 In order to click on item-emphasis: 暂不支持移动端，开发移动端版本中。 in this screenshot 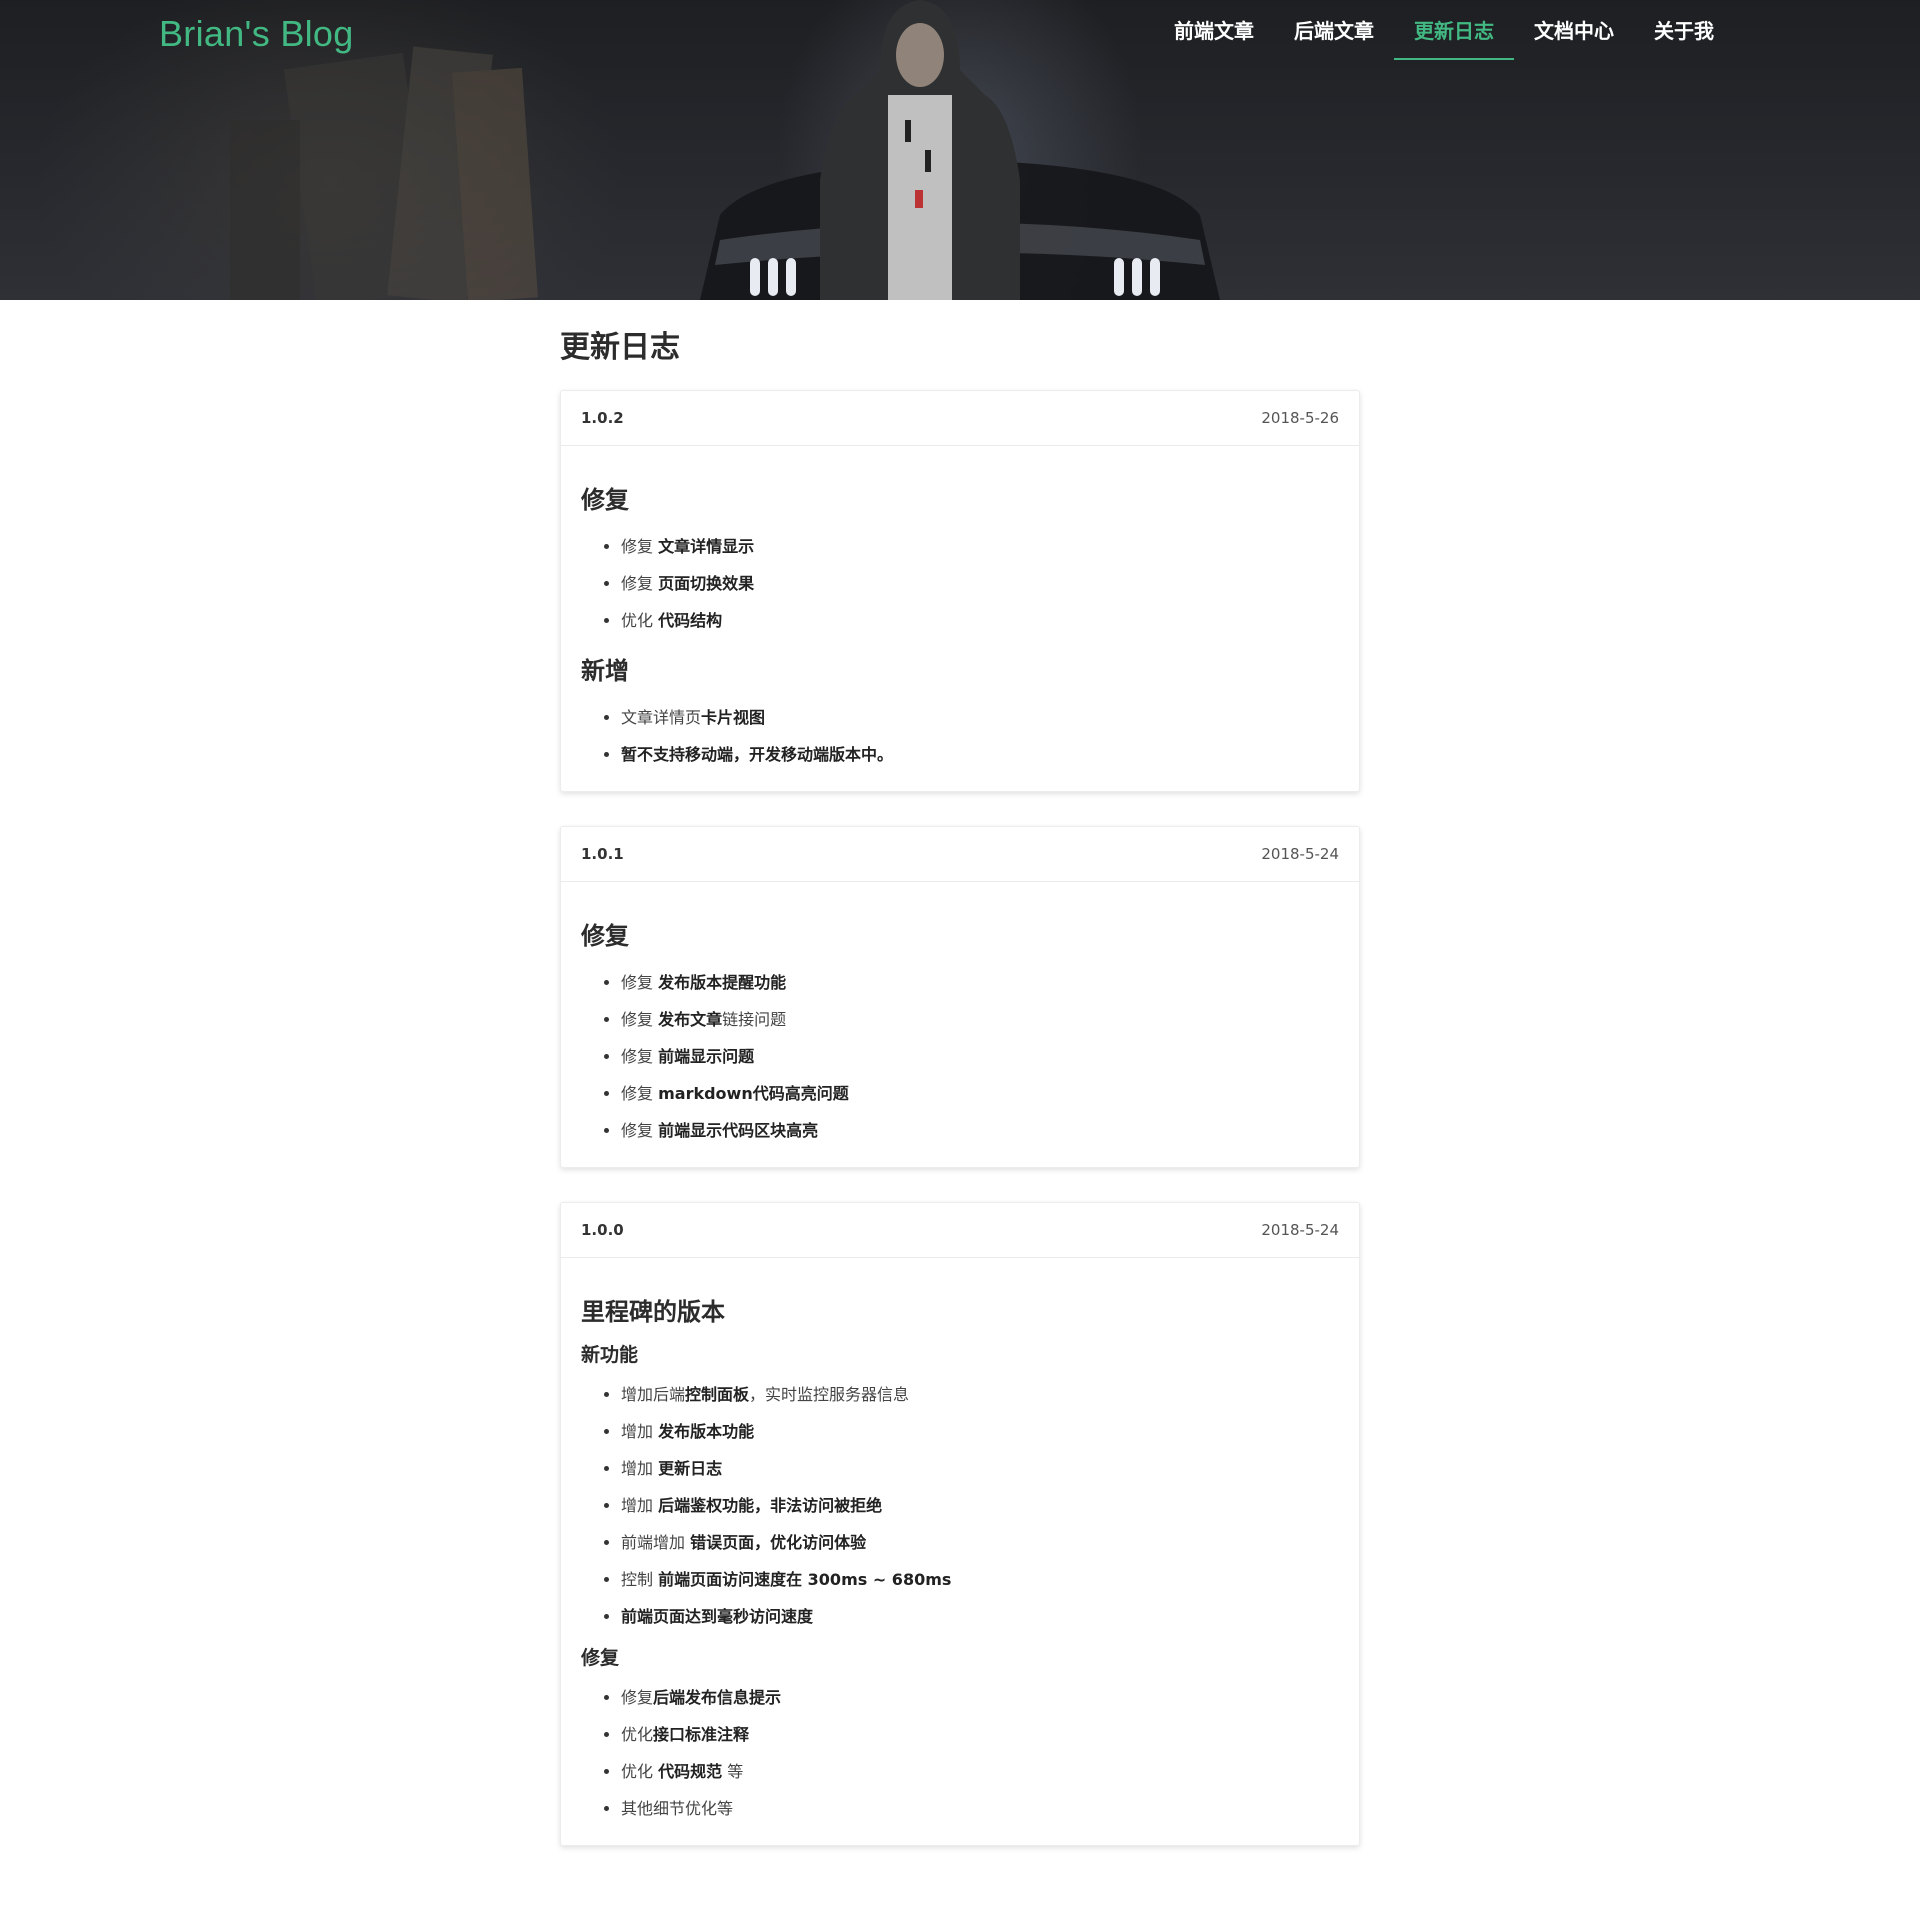, I will do `click(757, 754)`.